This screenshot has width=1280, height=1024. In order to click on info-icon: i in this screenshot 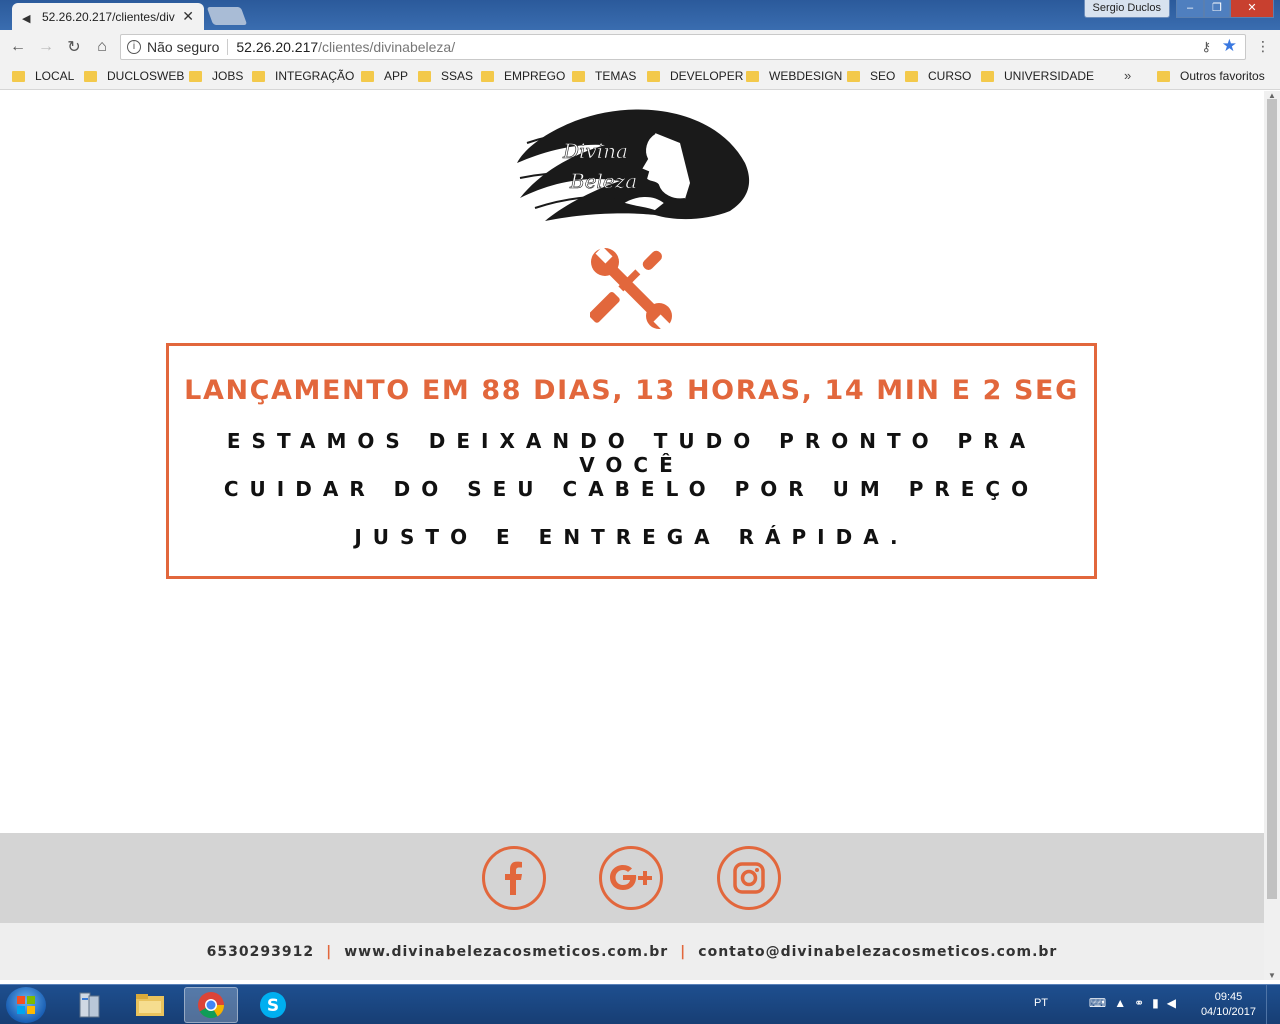, I will do `click(134, 47)`.